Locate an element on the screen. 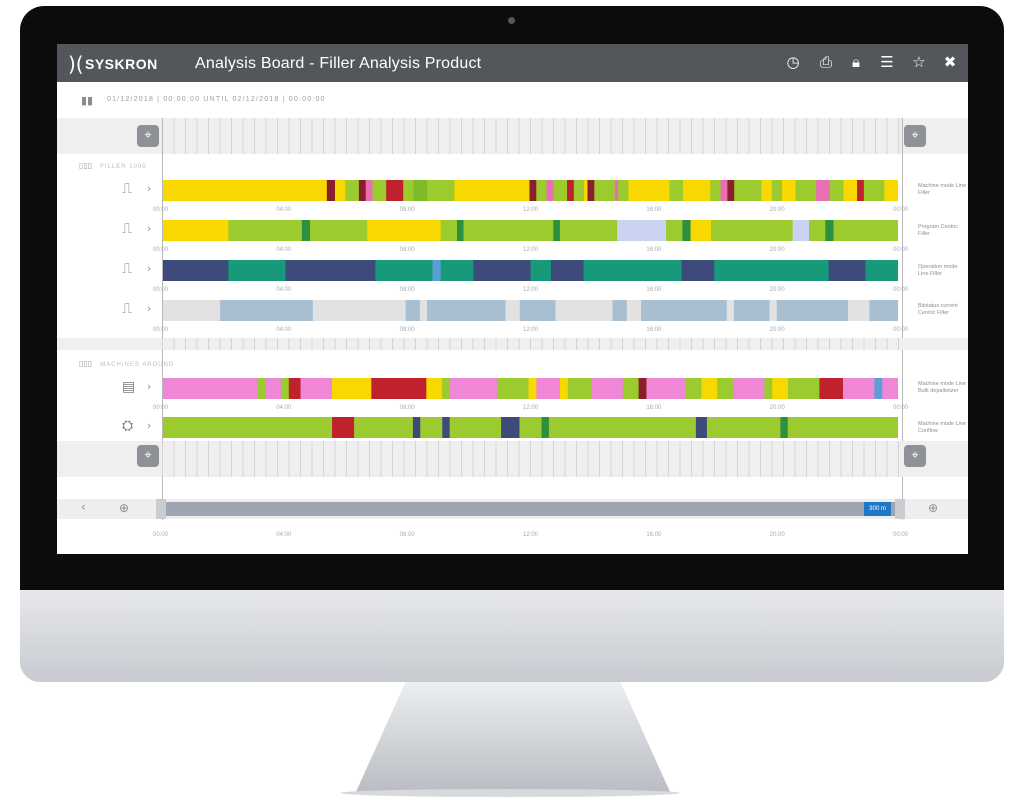 Image resolution: width=1015 pixels, height=802 pixels. bar-chart-icon: ▮▮ is located at coordinates (87, 100).